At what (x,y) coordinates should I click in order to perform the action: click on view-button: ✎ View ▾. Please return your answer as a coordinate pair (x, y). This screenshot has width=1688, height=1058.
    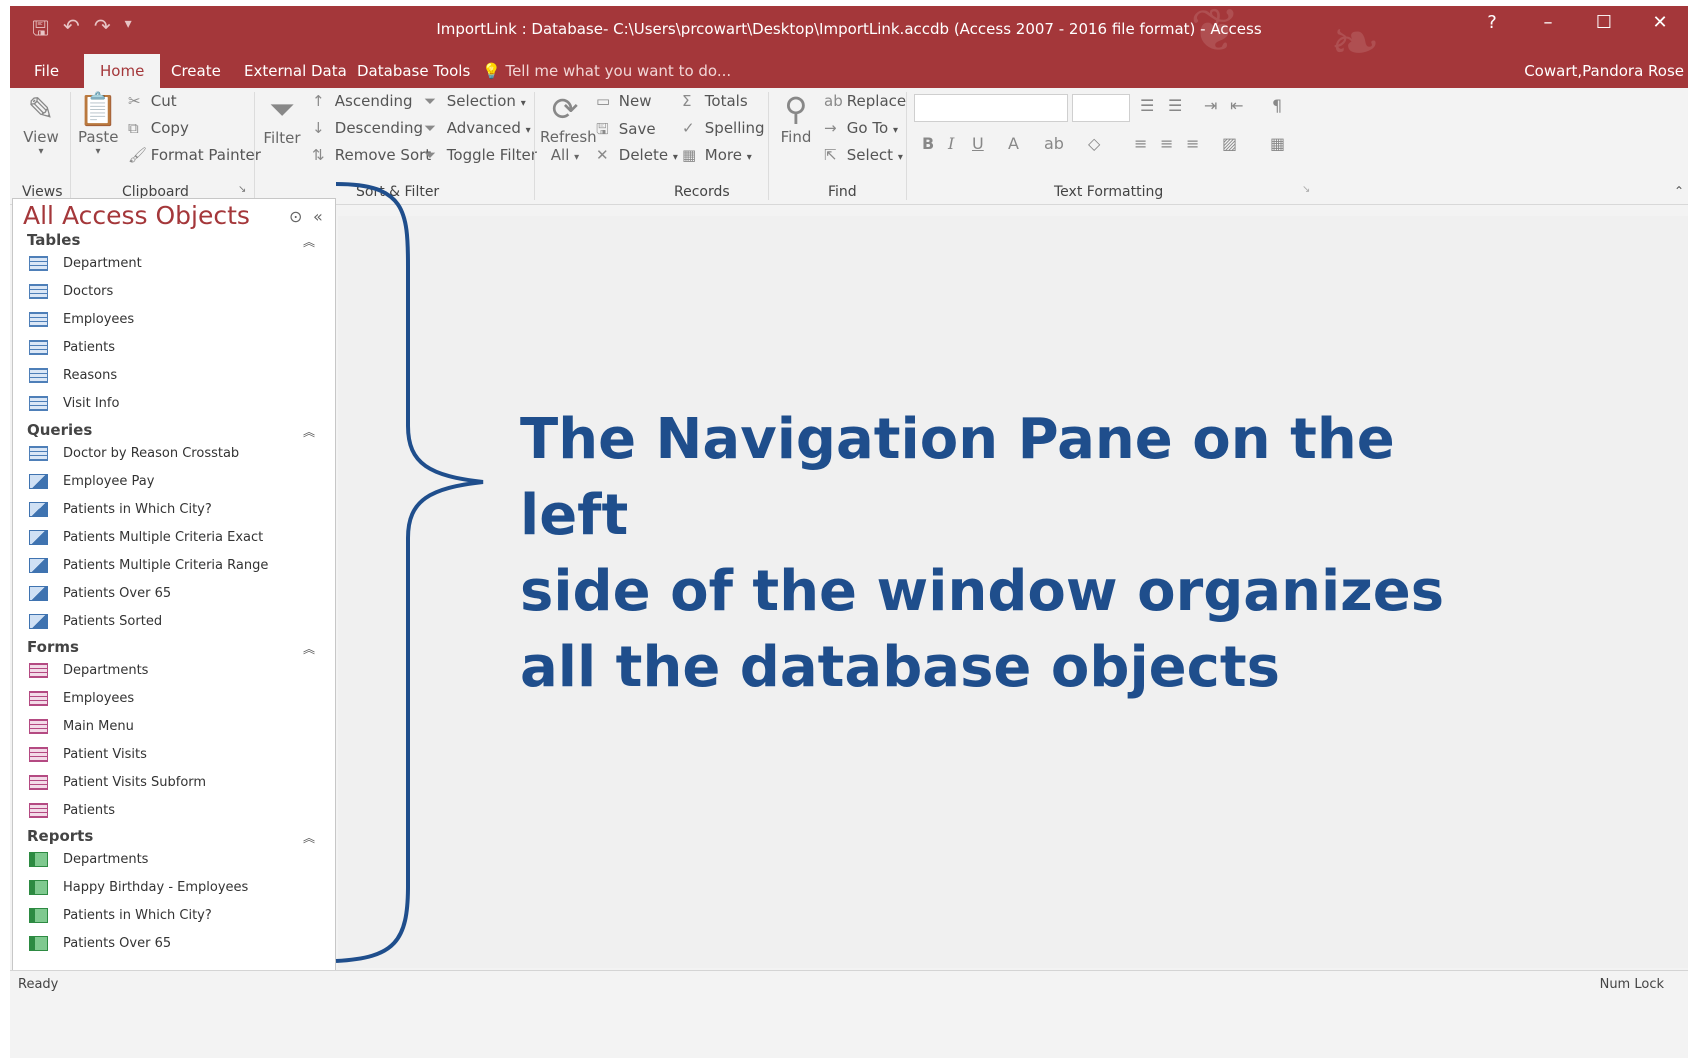
    Looking at the image, I should click on (41, 123).